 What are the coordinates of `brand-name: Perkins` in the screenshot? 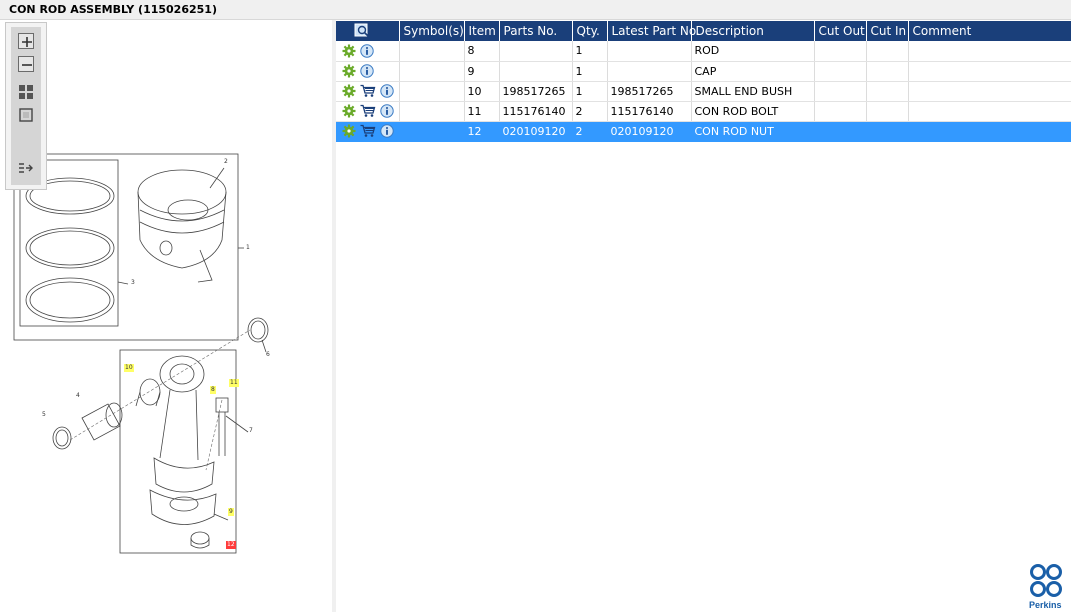 It's located at (1045, 605).